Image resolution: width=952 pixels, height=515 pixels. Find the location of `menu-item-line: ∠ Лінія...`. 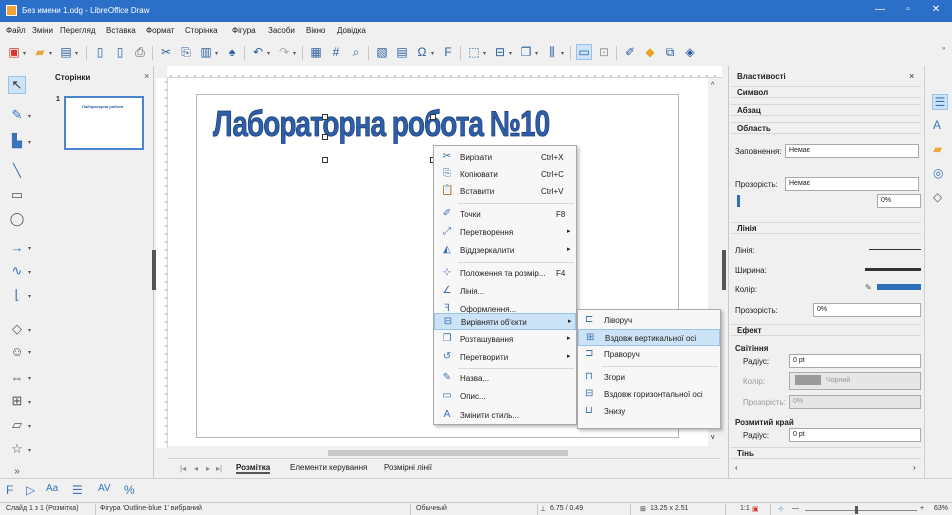

menu-item-line: ∠ Лінія... is located at coordinates (505, 291).